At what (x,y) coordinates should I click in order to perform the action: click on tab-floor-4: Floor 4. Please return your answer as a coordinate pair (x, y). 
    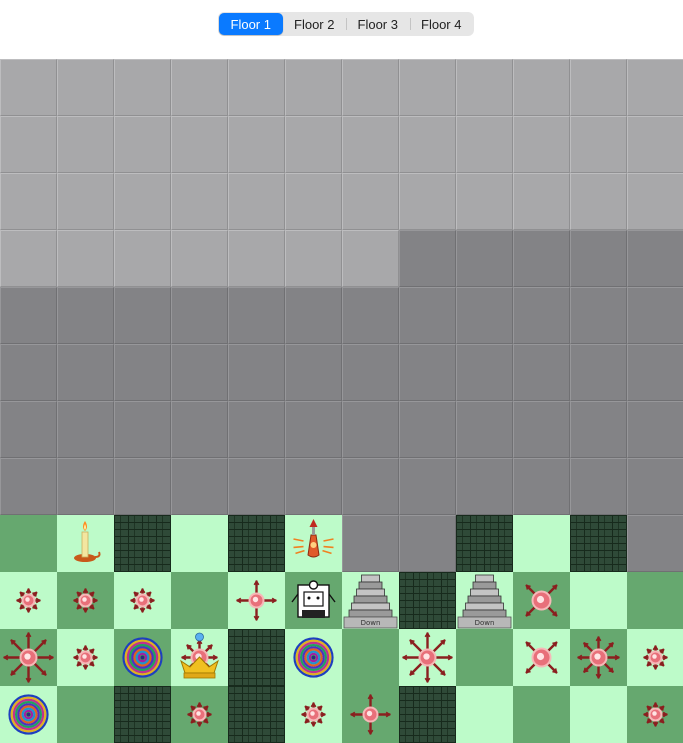
    Looking at the image, I should click on (441, 24).